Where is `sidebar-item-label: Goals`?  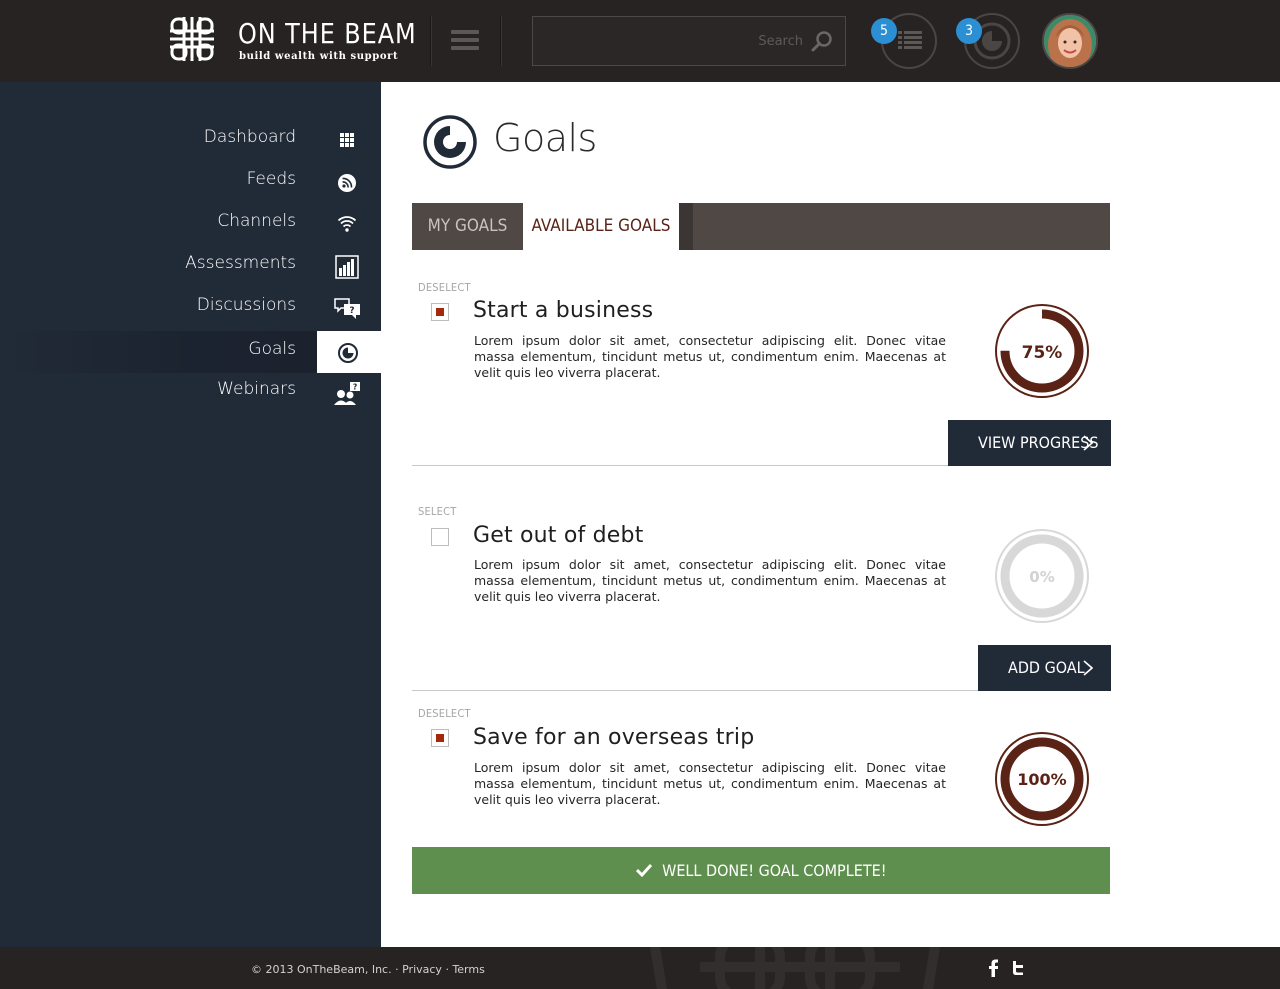
sidebar-item-label: Goals is located at coordinates (272, 349).